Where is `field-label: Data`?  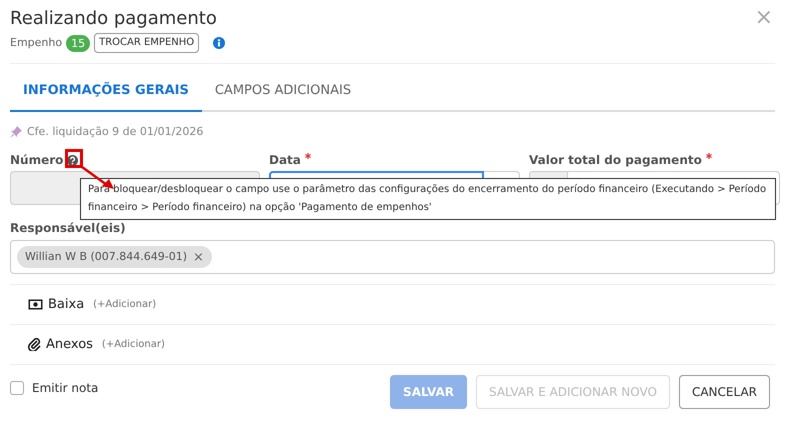 field-label: Data is located at coordinates (285, 160).